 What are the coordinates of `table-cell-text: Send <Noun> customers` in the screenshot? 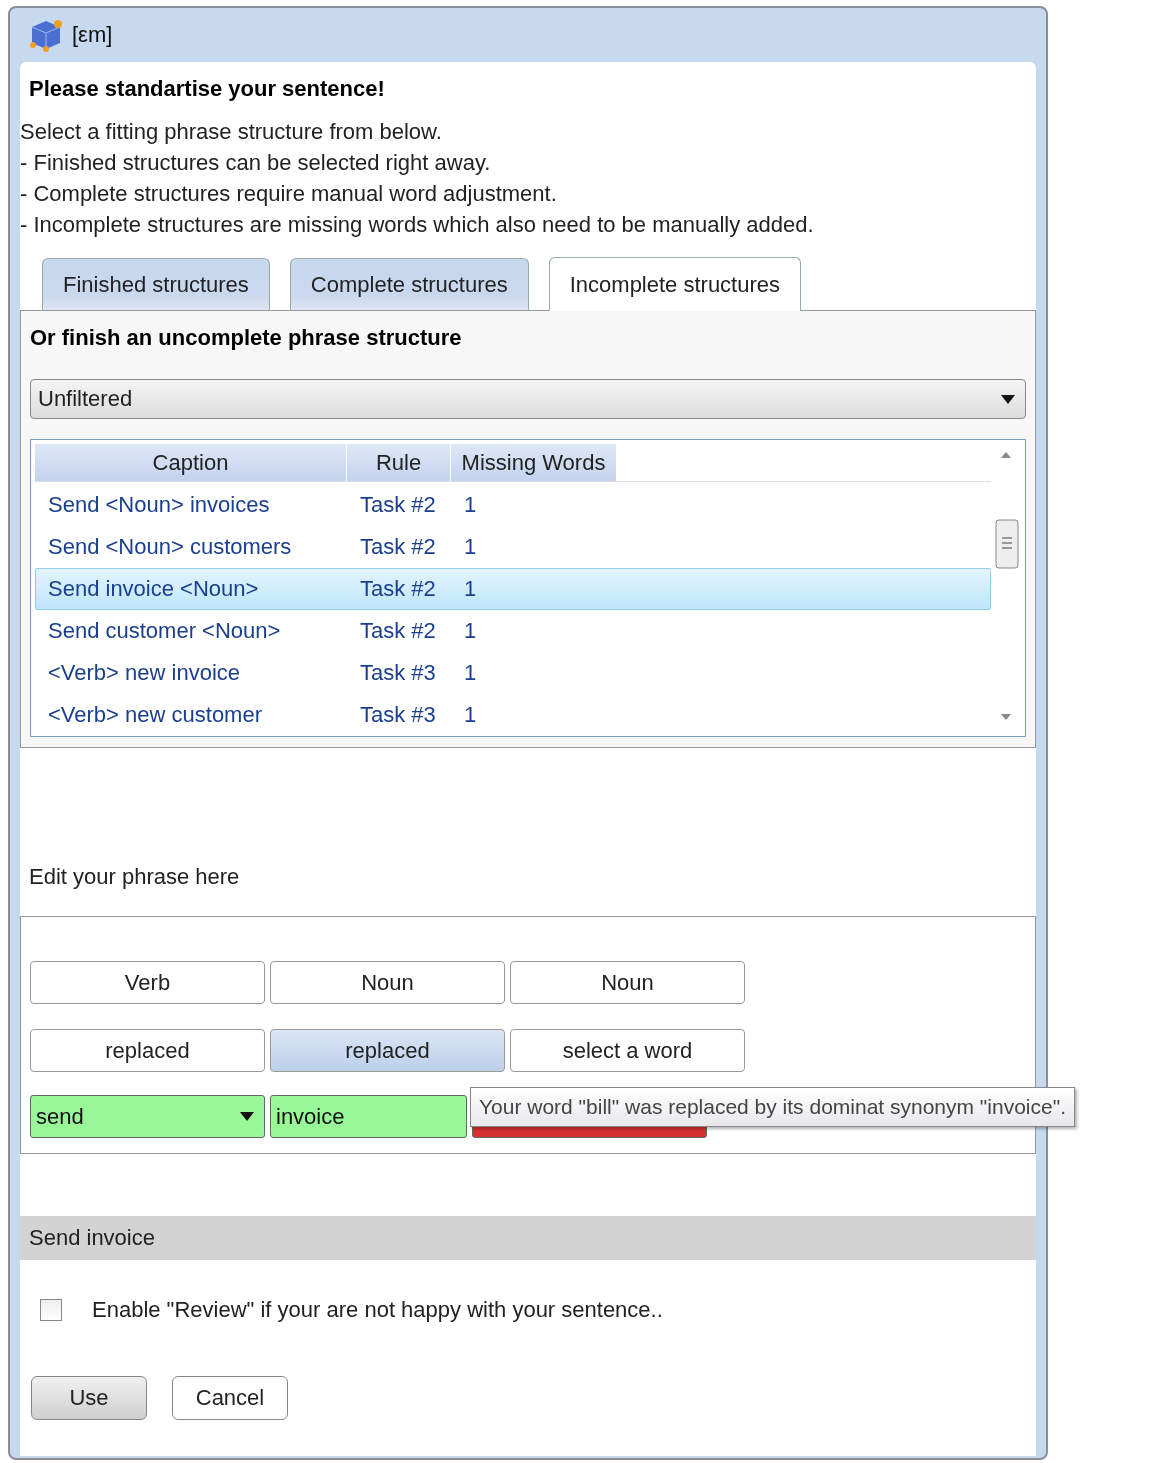 It's located at (170, 547).